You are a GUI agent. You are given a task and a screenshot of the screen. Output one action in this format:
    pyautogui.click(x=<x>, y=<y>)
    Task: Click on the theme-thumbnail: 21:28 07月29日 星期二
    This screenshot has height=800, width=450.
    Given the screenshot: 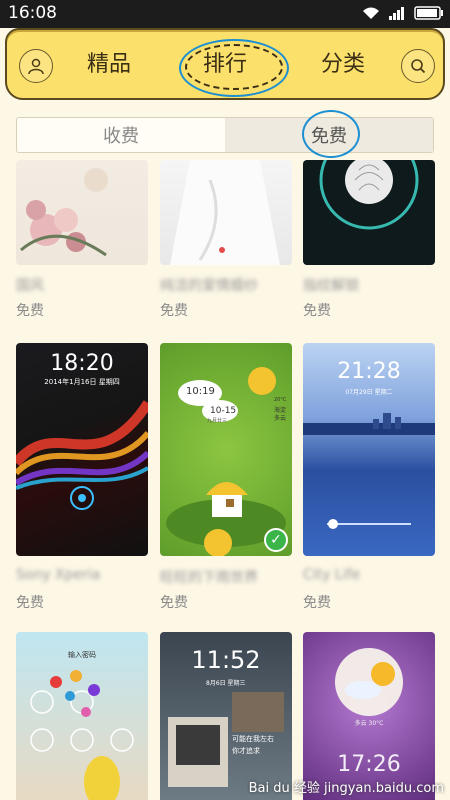 What is the action you would take?
    pyautogui.click(x=369, y=449)
    